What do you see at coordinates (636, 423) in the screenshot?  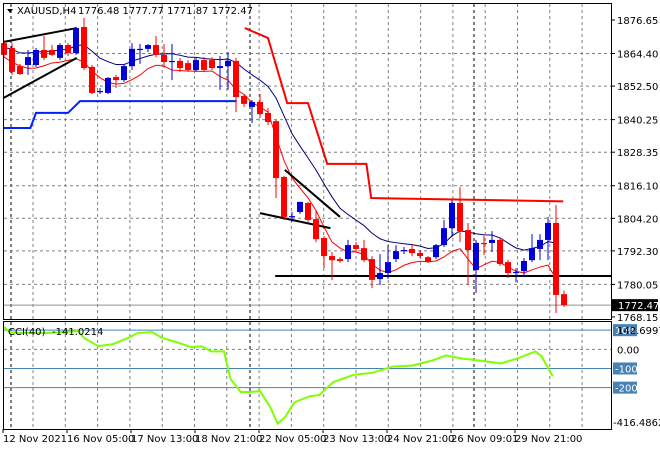 I see `cci-min-label: -416.4862` at bounding box center [636, 423].